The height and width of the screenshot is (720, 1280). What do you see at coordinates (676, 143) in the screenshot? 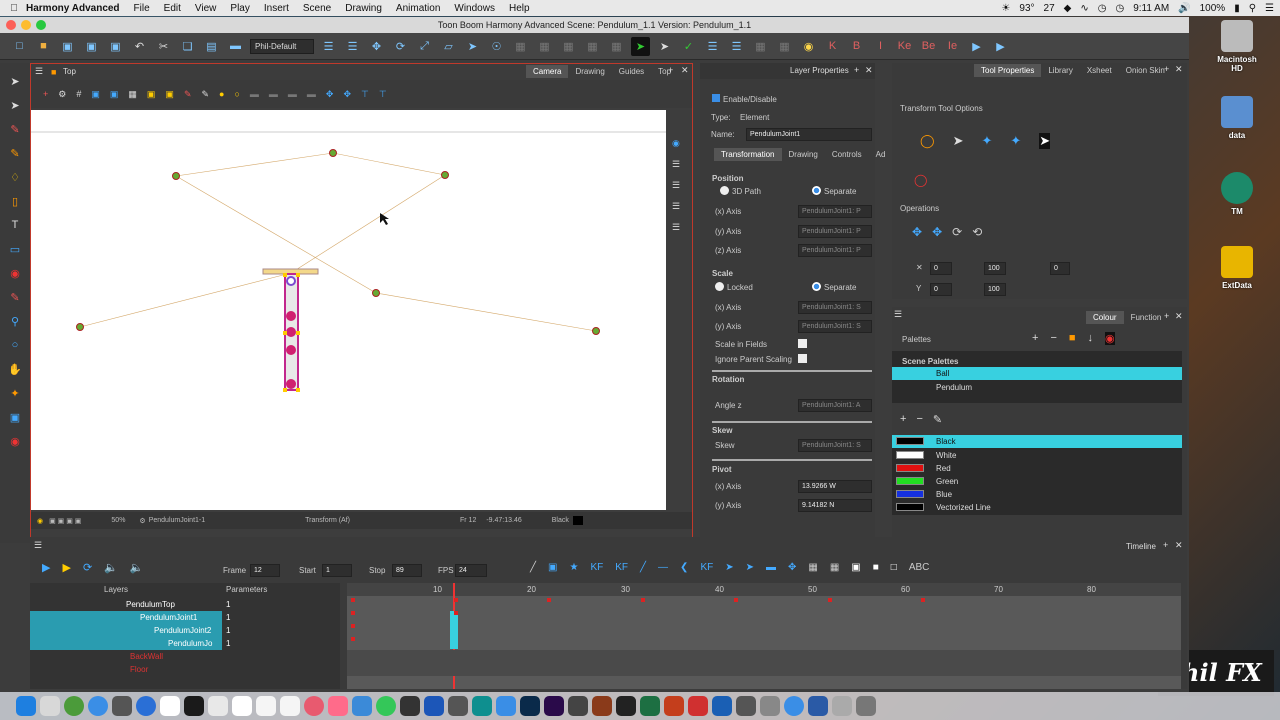
I see `eye-icon: ◉` at bounding box center [676, 143].